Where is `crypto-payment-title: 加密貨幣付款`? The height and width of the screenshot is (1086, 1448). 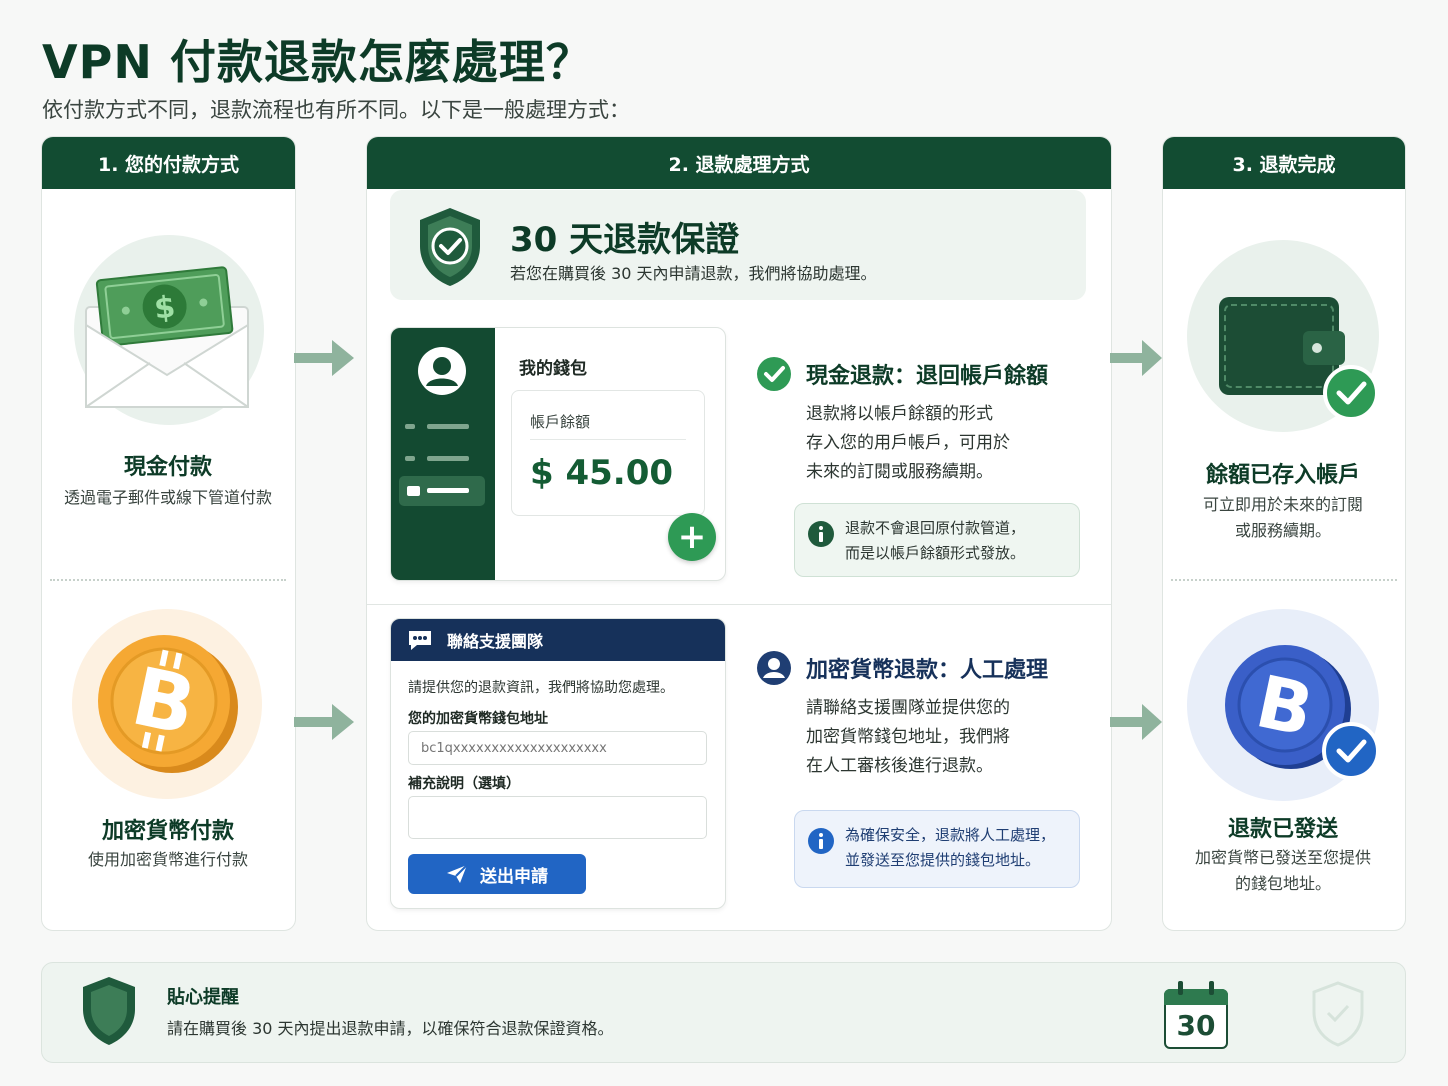 crypto-payment-title: 加密貨幣付款 is located at coordinates (167, 831).